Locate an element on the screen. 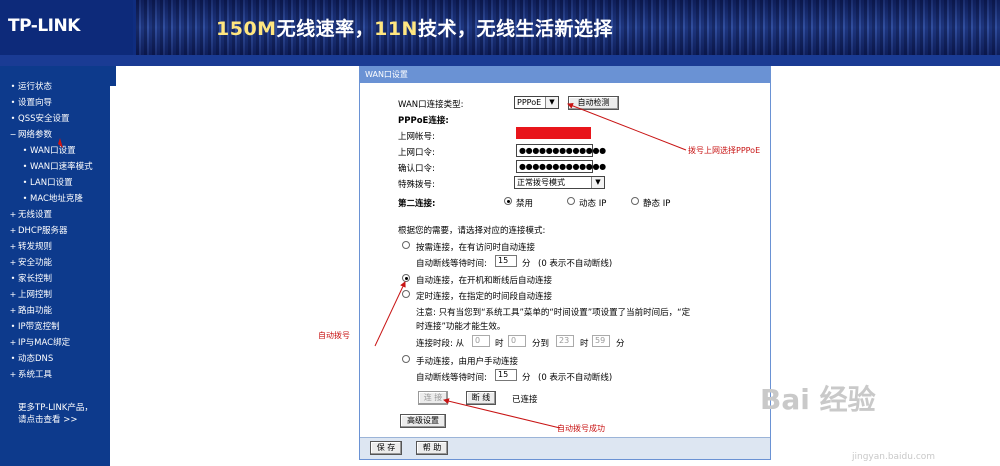  sidebar-item-parental: • 家长控制 is located at coordinates (55, 279).